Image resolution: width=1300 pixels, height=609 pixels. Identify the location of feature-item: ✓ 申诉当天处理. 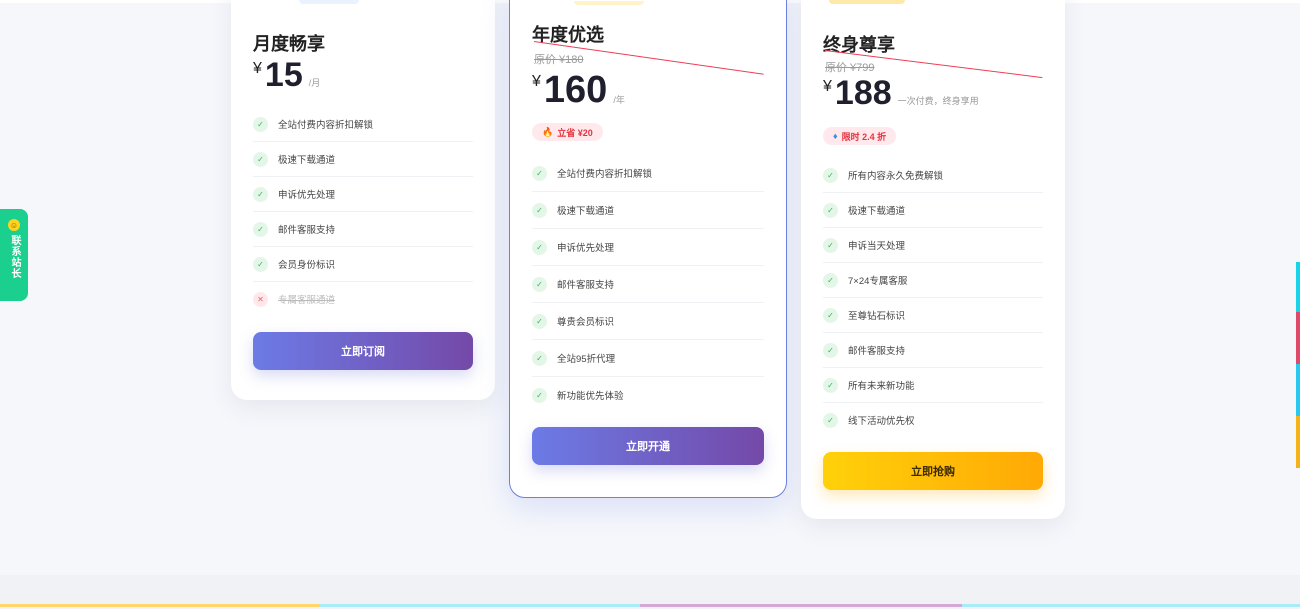
(933, 245).